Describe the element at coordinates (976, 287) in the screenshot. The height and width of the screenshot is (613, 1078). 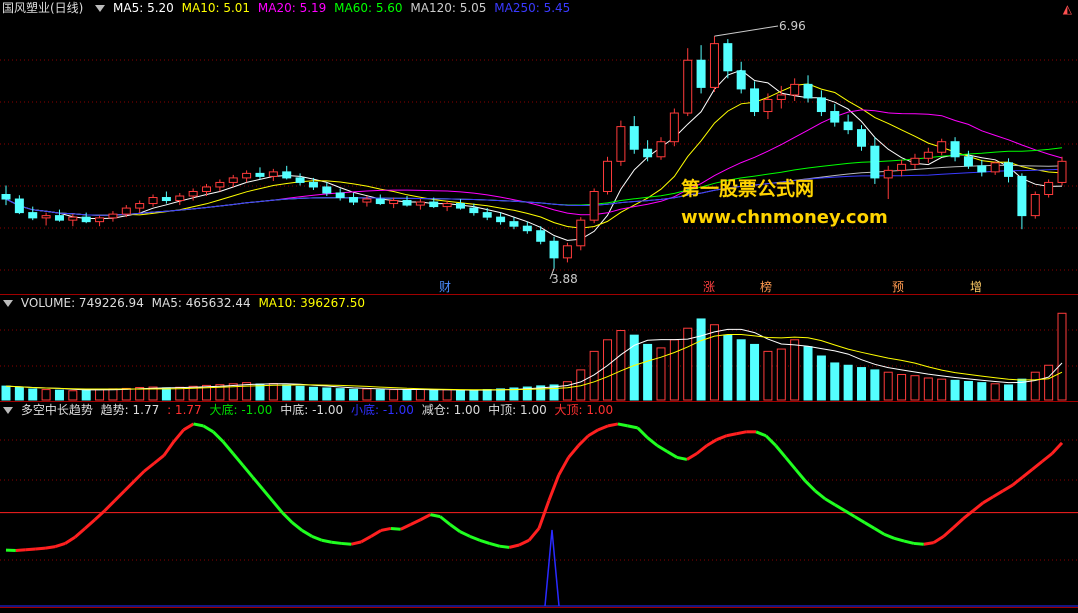
I see `event-marker-zeng: 增` at that location.